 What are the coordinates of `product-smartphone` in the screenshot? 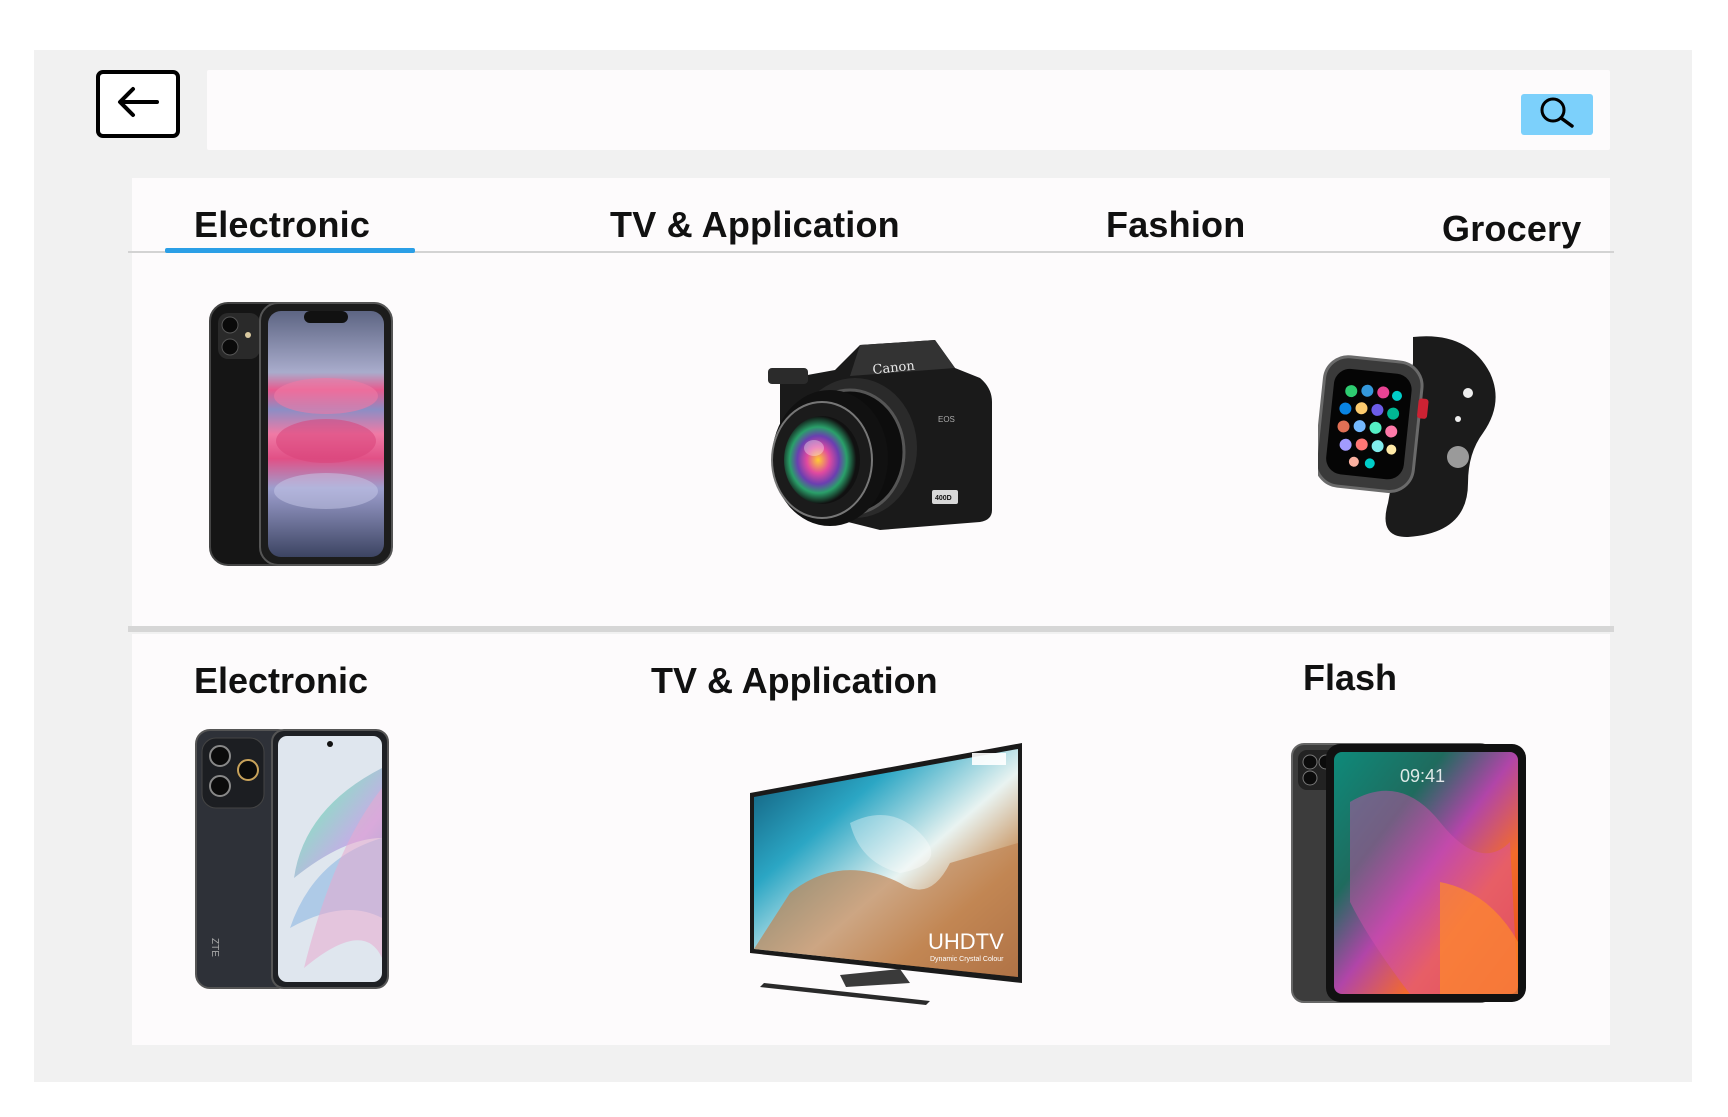 It's located at (301, 434).